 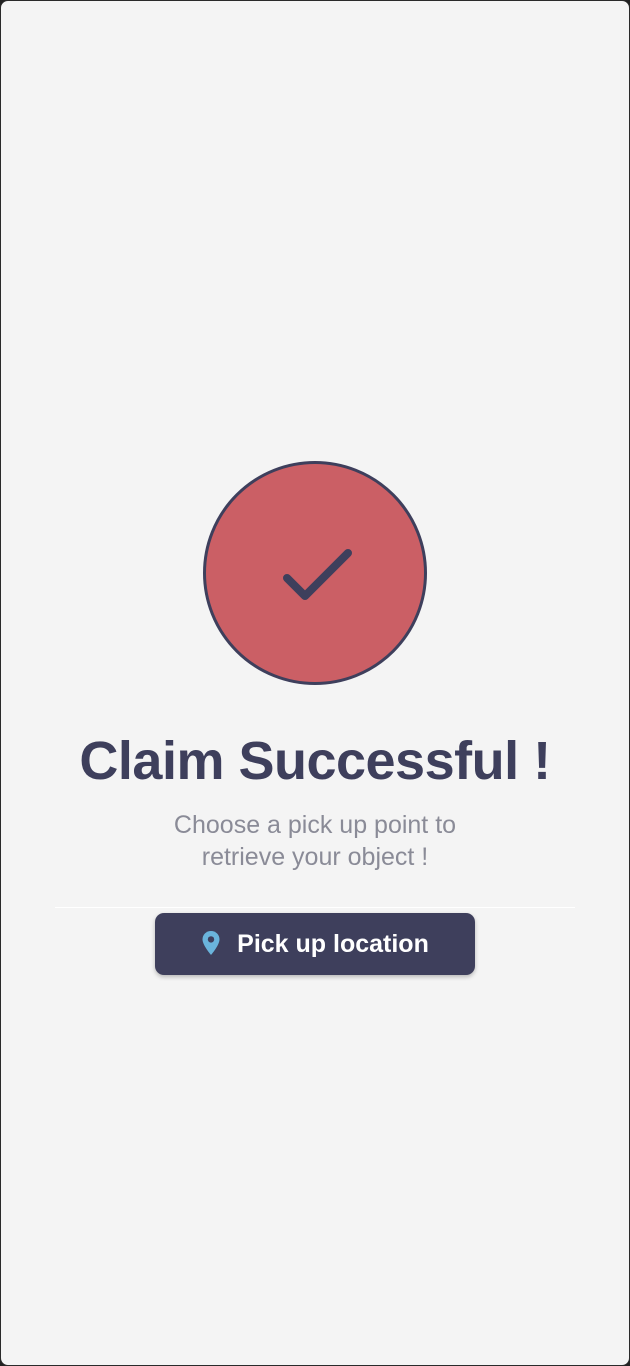 What do you see at coordinates (317, 574) in the screenshot?
I see `checkmark-icon` at bounding box center [317, 574].